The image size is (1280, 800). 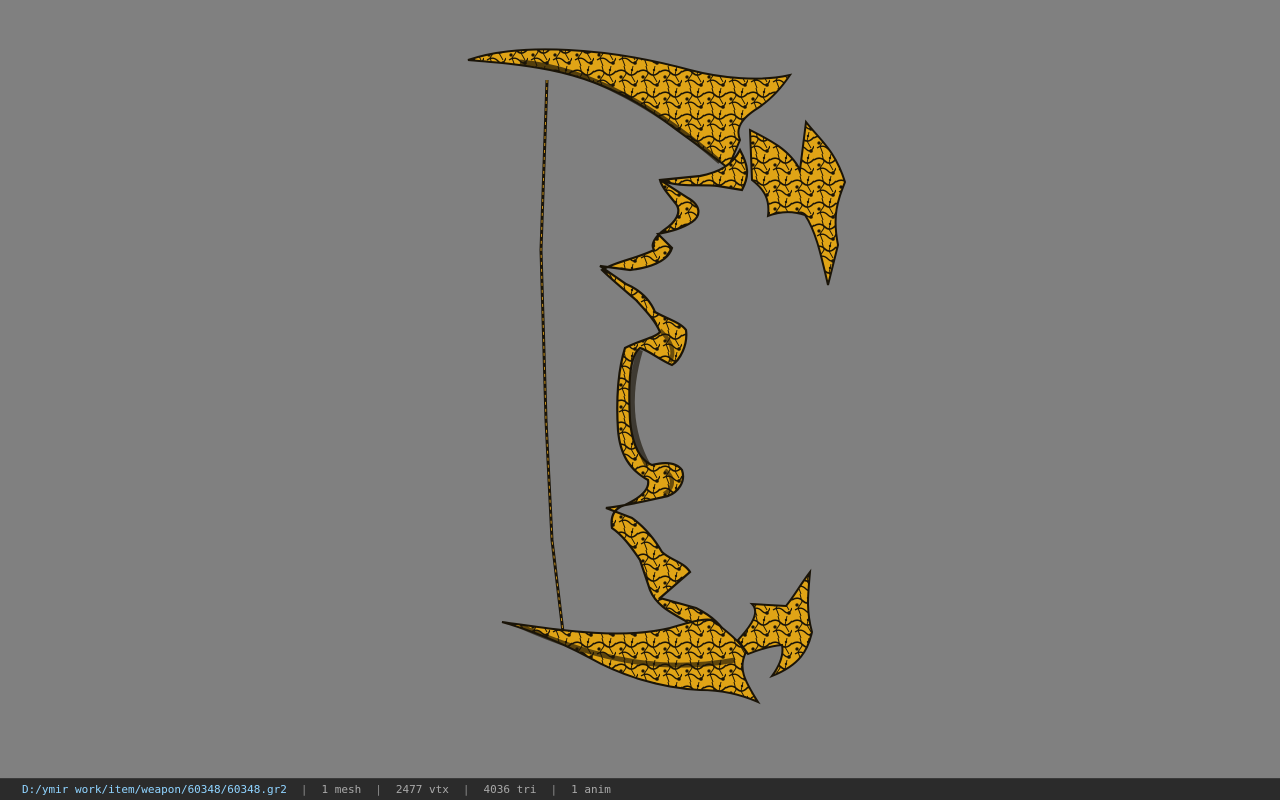 What do you see at coordinates (630, 109) in the screenshot?
I see `upper-blade` at bounding box center [630, 109].